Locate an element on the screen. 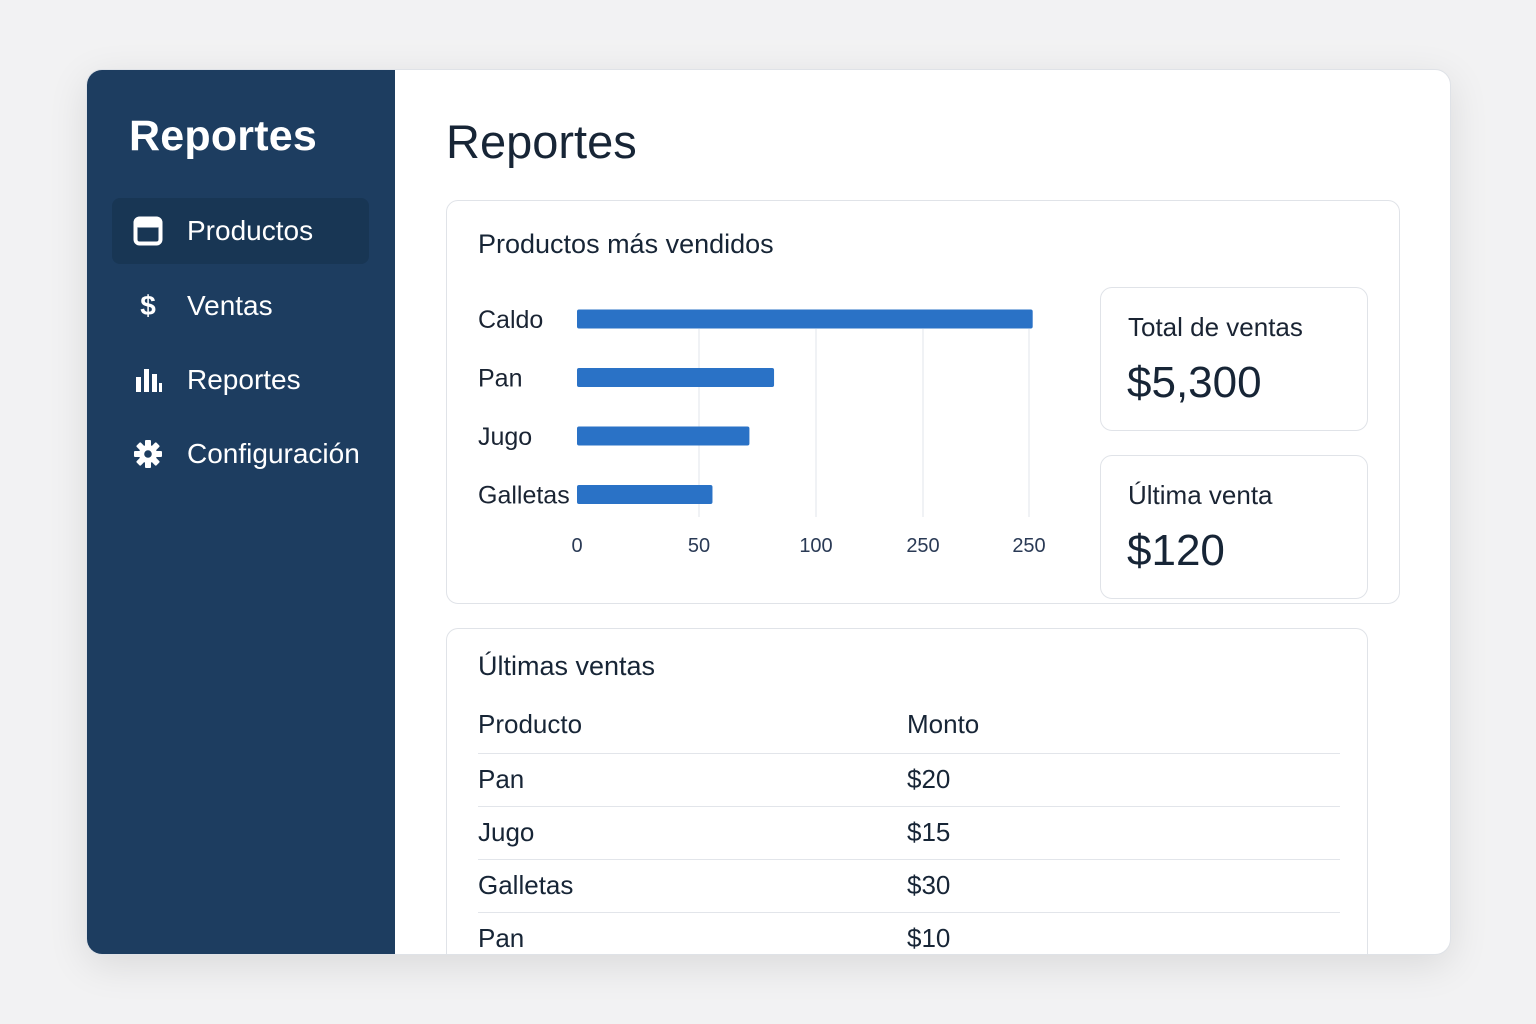 Image resolution: width=1536 pixels, height=1024 pixels. table-row: Jugo $15 is located at coordinates (909, 832).